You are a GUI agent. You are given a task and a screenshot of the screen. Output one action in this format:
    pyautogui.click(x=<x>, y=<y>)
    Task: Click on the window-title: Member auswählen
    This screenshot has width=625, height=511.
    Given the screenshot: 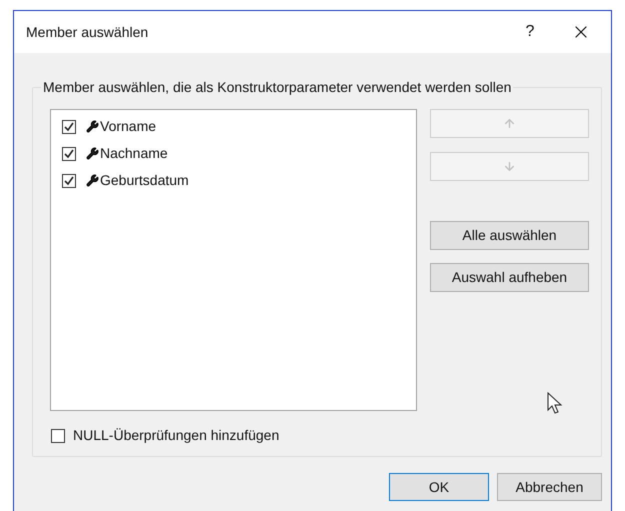 What is the action you would take?
    pyautogui.click(x=88, y=32)
    